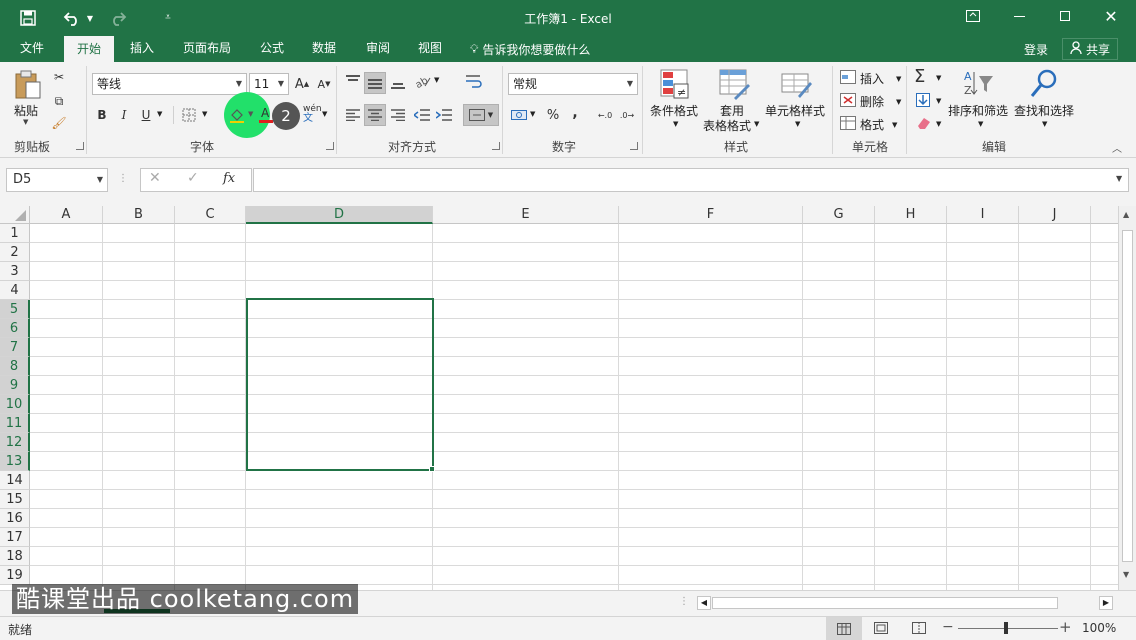 The width and height of the screenshot is (1136, 640). What do you see at coordinates (59, 123) in the screenshot?
I see `format-painter-icon: 🖌︎` at bounding box center [59, 123].